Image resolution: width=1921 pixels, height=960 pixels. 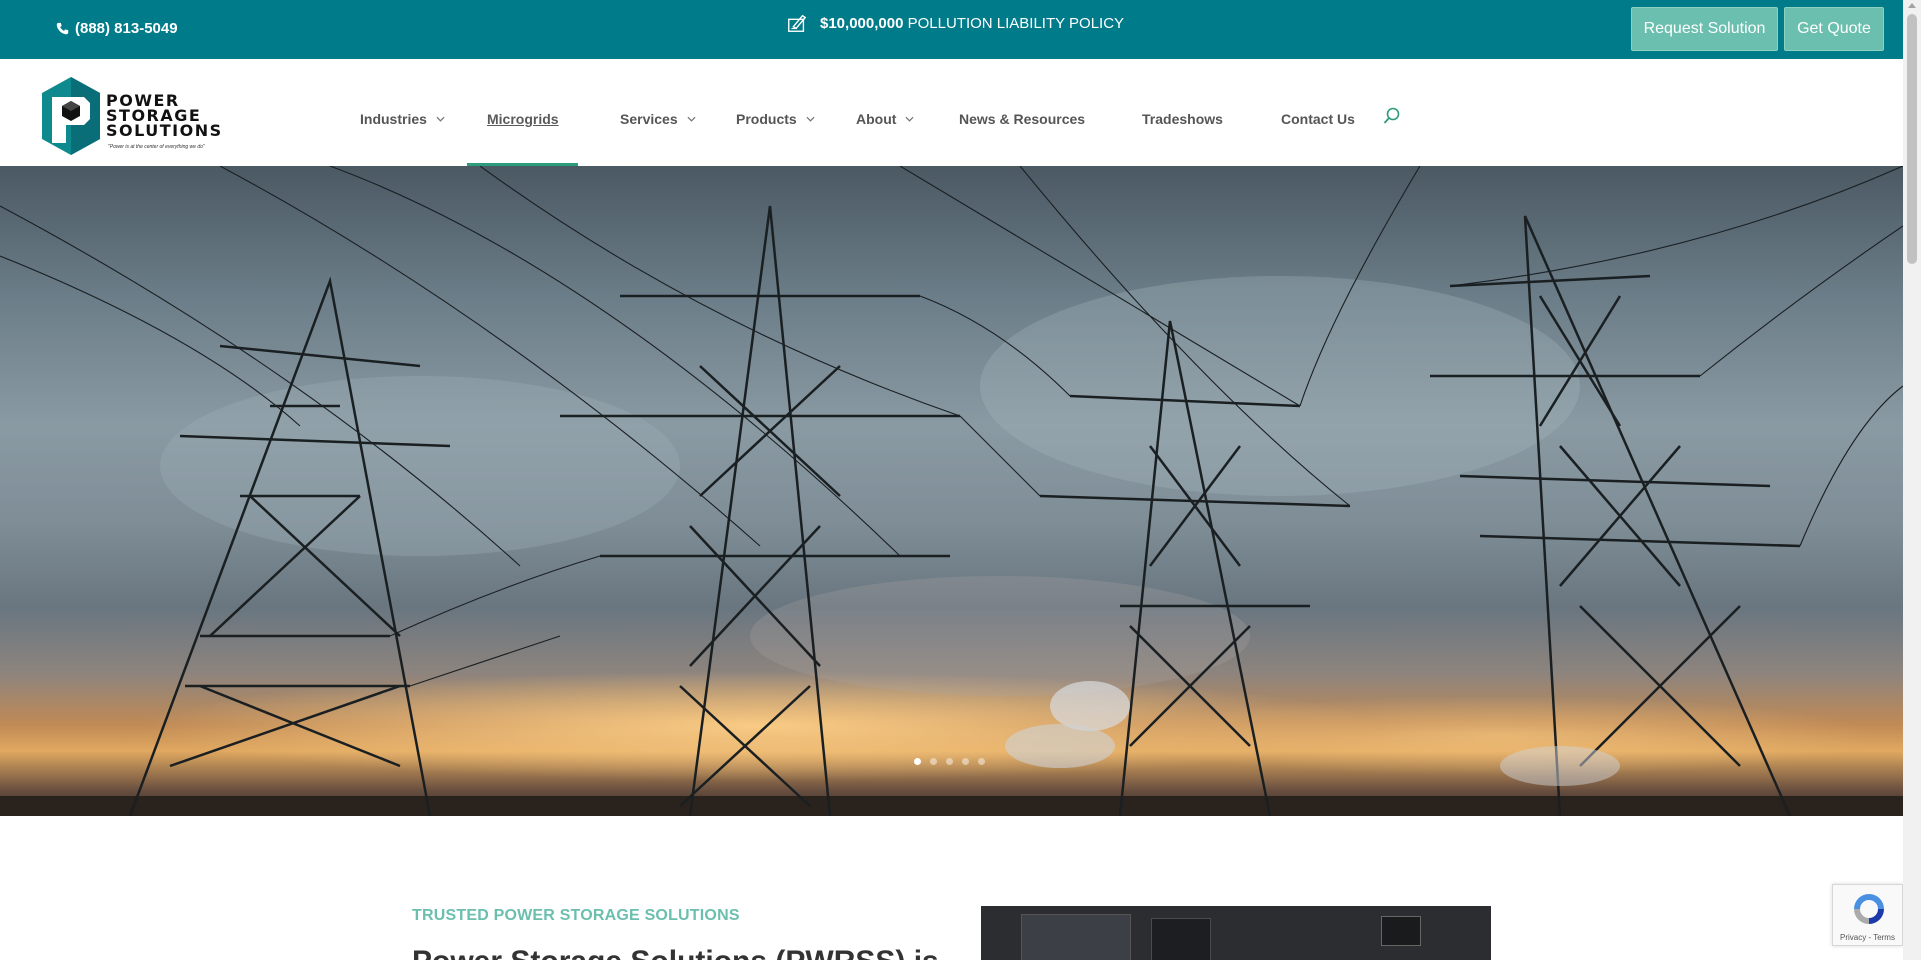 What do you see at coordinates (164, 130) in the screenshot?
I see `logo-line-3: SOLUTIONS` at bounding box center [164, 130].